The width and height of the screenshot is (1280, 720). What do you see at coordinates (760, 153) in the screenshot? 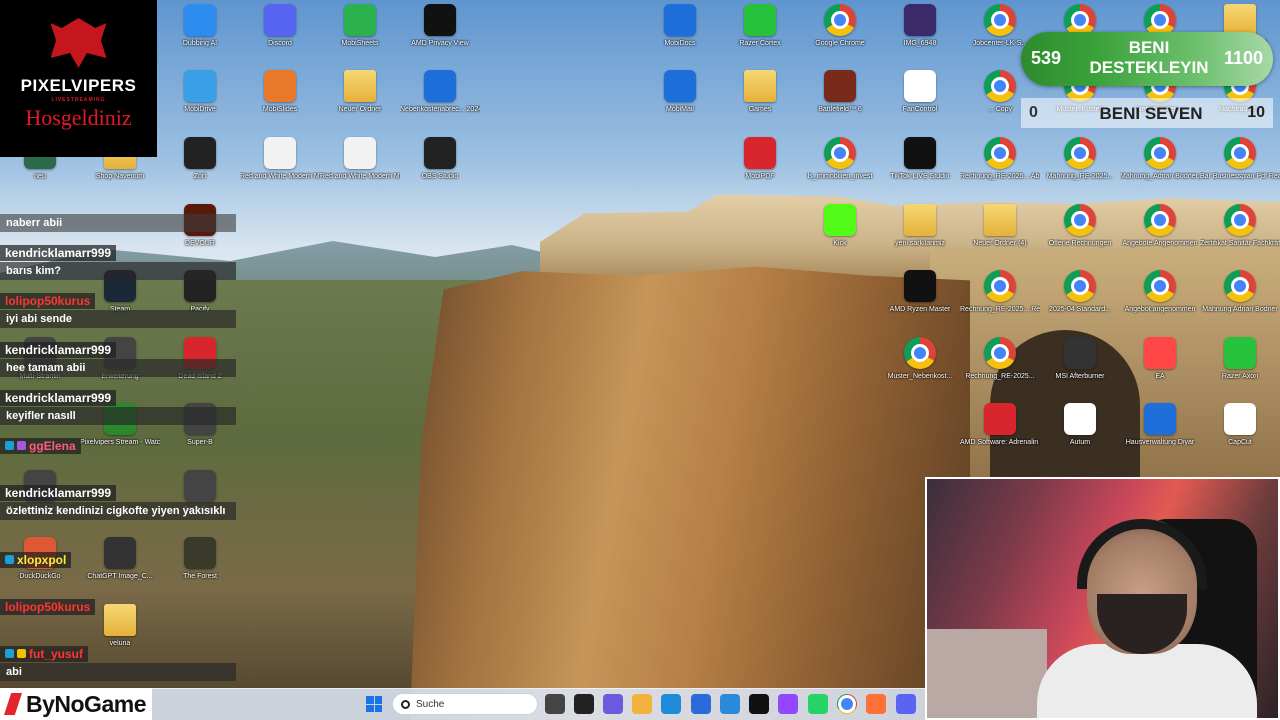
I see `mobipdf-icon` at bounding box center [760, 153].